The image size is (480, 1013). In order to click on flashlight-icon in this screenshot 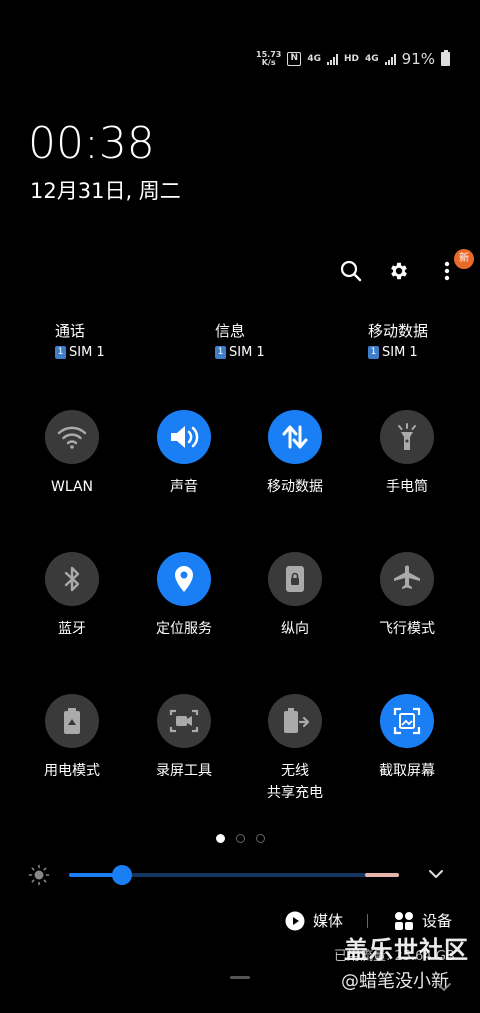, I will do `click(407, 436)`.